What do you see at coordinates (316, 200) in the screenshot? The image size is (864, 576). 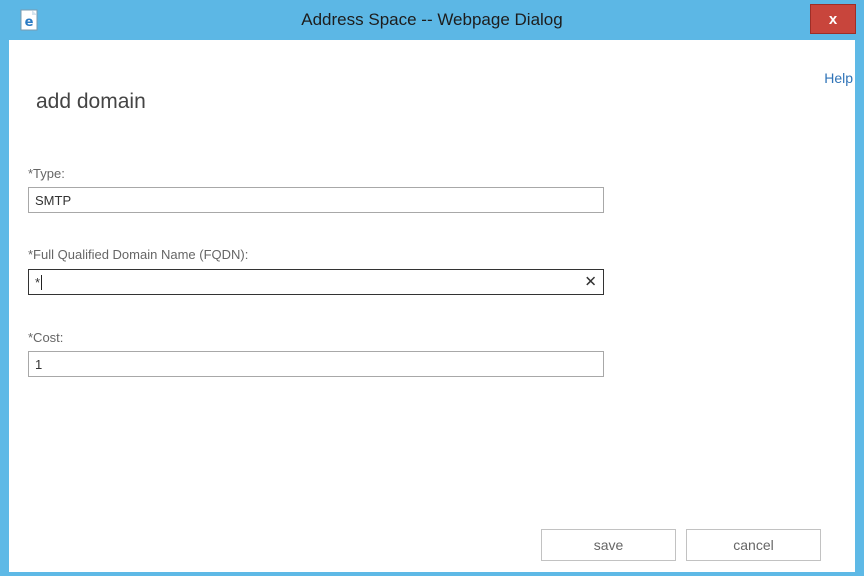 I see `type-field: SMTP` at bounding box center [316, 200].